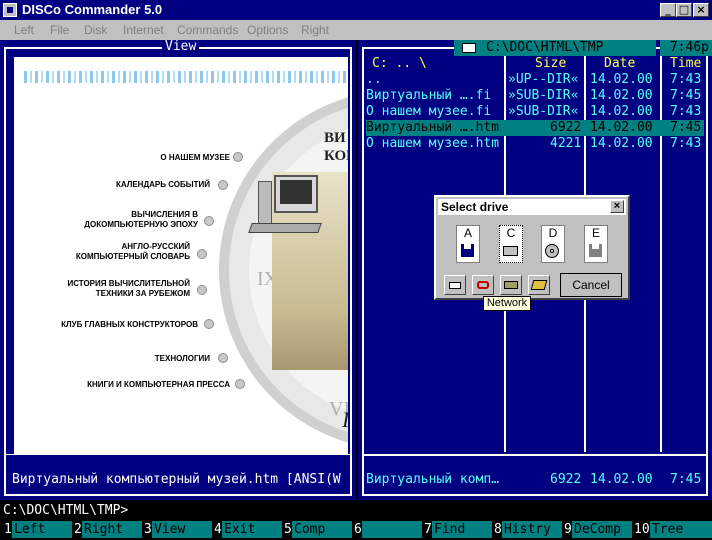  I want to click on file-row: .. »UP--DIR« 14.02.00 7:43, so click(535, 80).